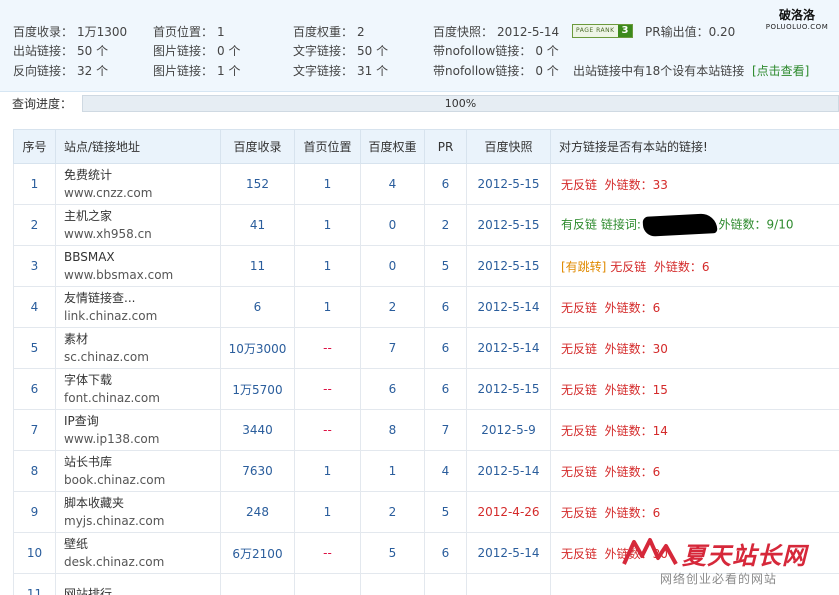  I want to click on site-cell: 脚本收藏夹 myjs.chinaz.com, so click(138, 512).